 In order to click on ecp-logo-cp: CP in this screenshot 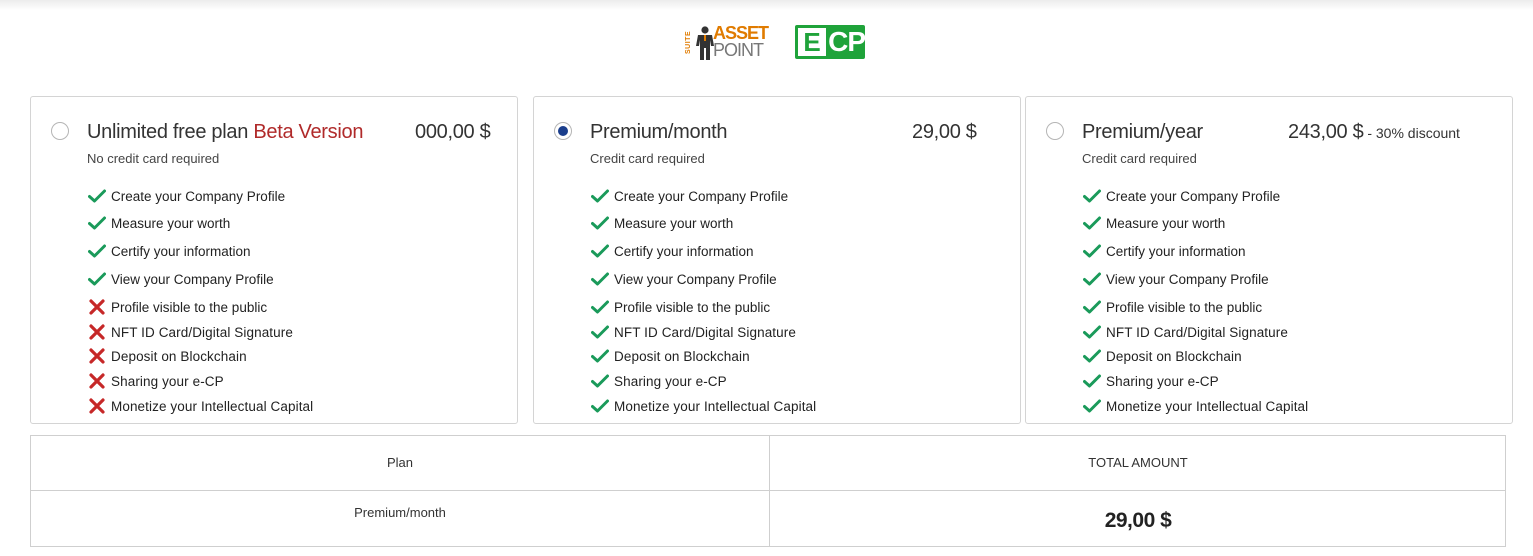, I will do `click(847, 41)`.